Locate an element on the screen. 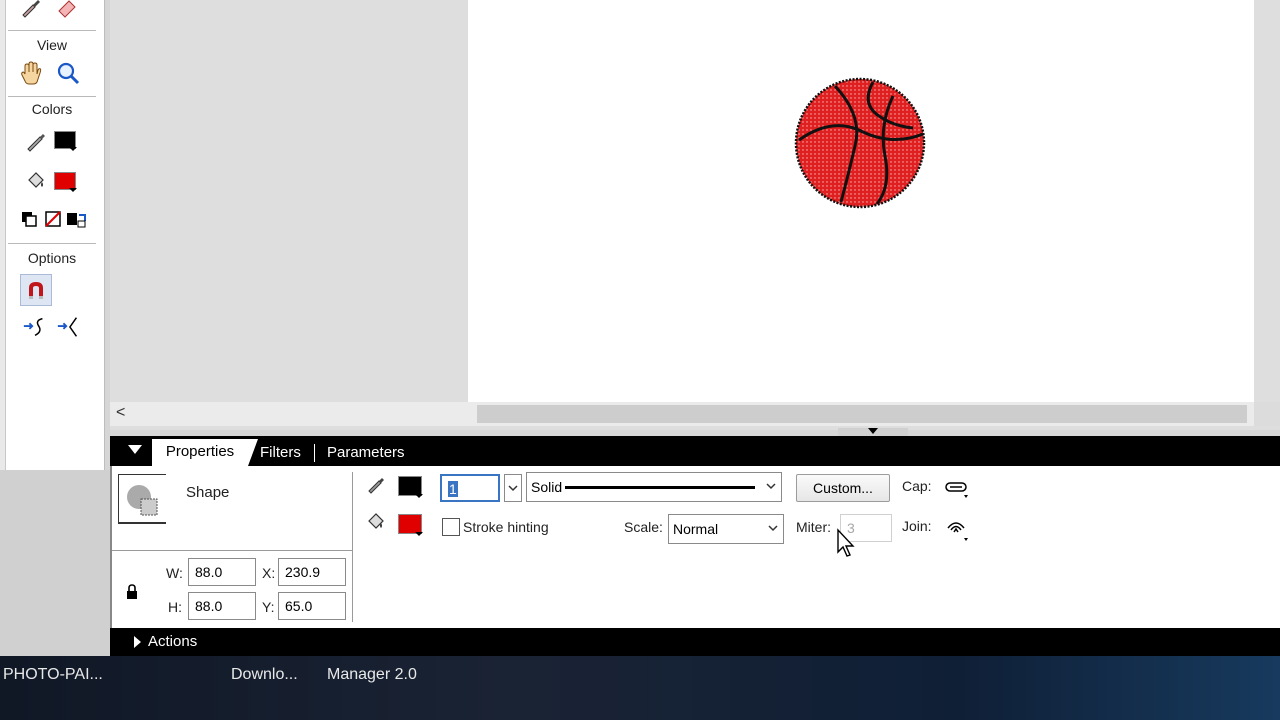 Image resolution: width=1280 pixels, height=720 pixels. lock-icon is located at coordinates (132, 593).